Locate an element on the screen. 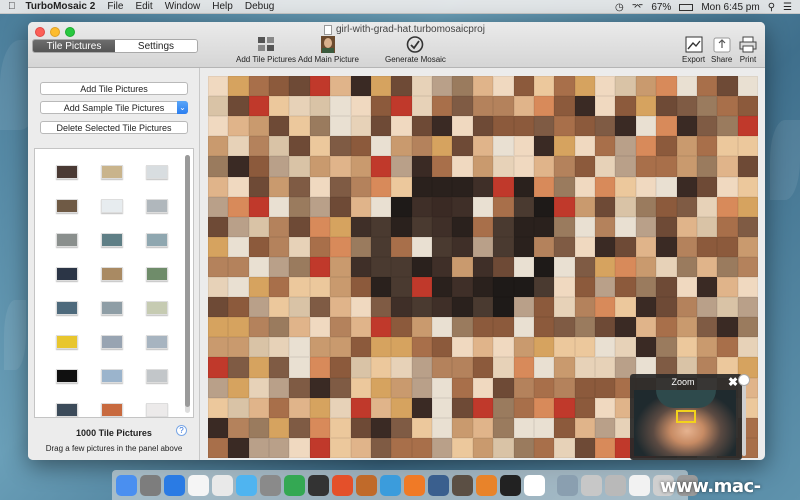 Image resolution: width=800 pixels, height=500 pixels. menu-file: File is located at coordinates (115, 6).